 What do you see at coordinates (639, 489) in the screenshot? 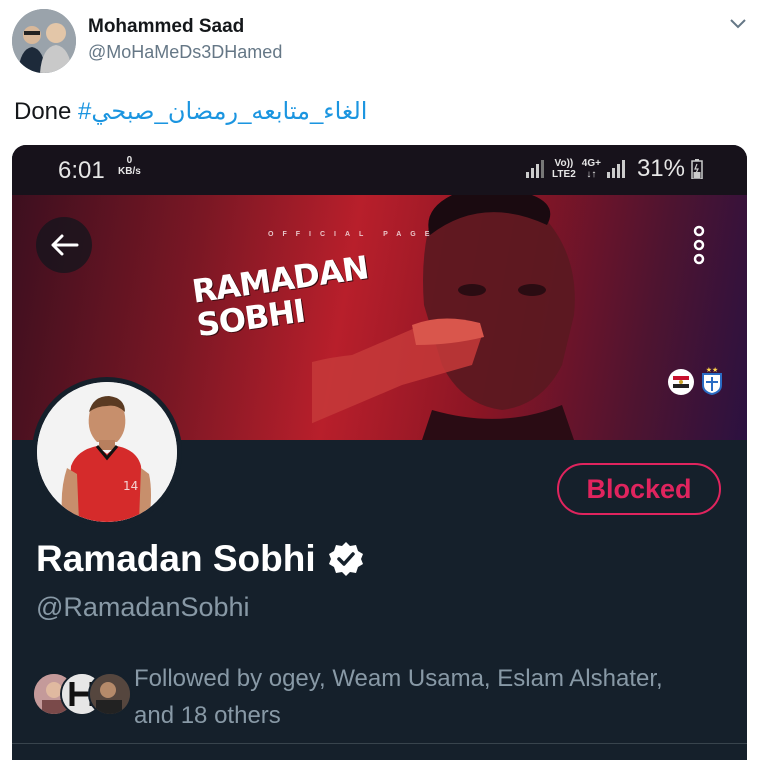
I see `blocked-button: Blocked` at bounding box center [639, 489].